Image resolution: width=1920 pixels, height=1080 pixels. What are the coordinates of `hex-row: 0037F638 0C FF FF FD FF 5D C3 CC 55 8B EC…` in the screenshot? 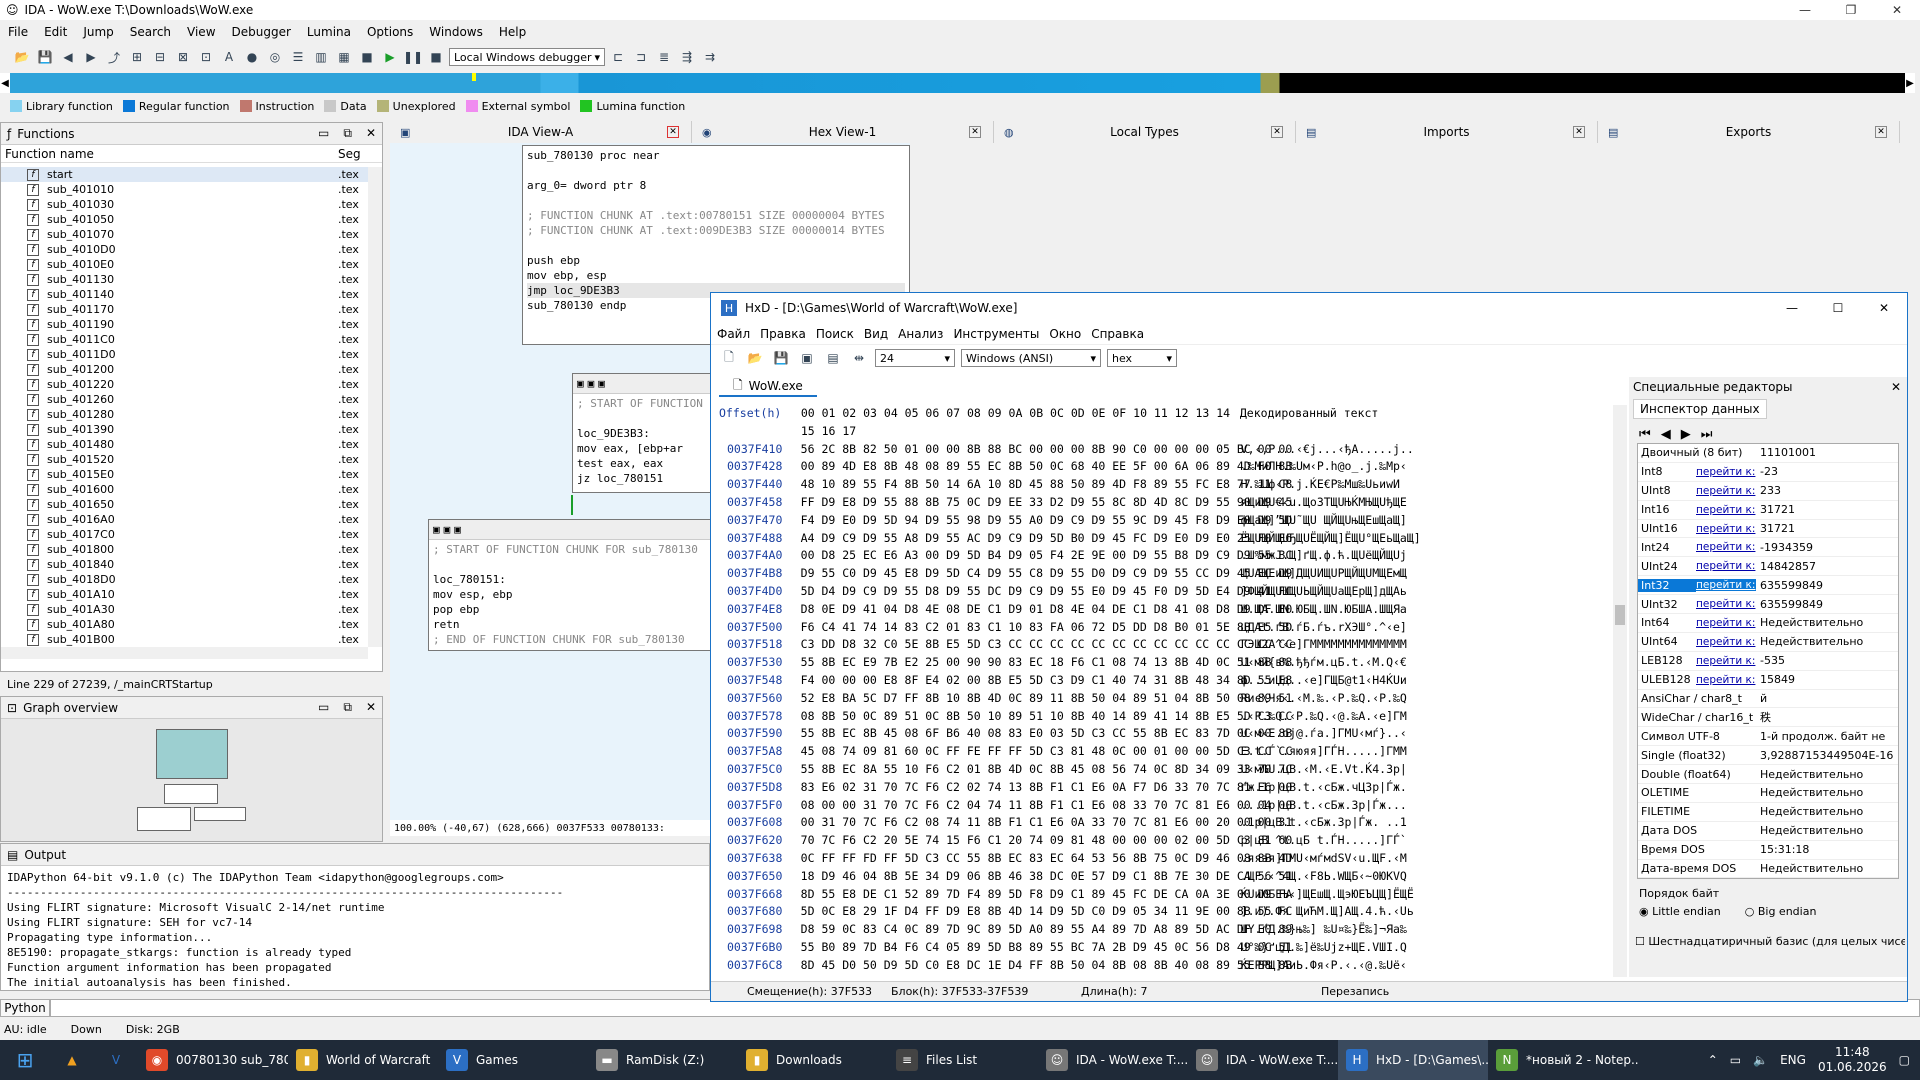 It's located at (1169, 859).